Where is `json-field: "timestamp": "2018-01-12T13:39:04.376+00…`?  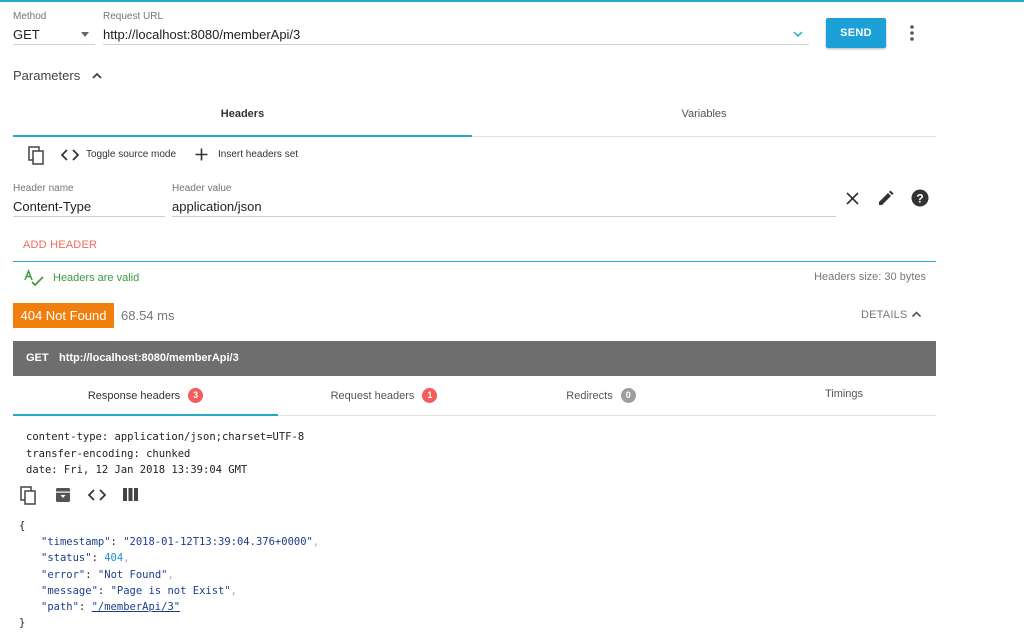 json-field: "timestamp": "2018-01-12T13:39:04.376+00… is located at coordinates (180, 542).